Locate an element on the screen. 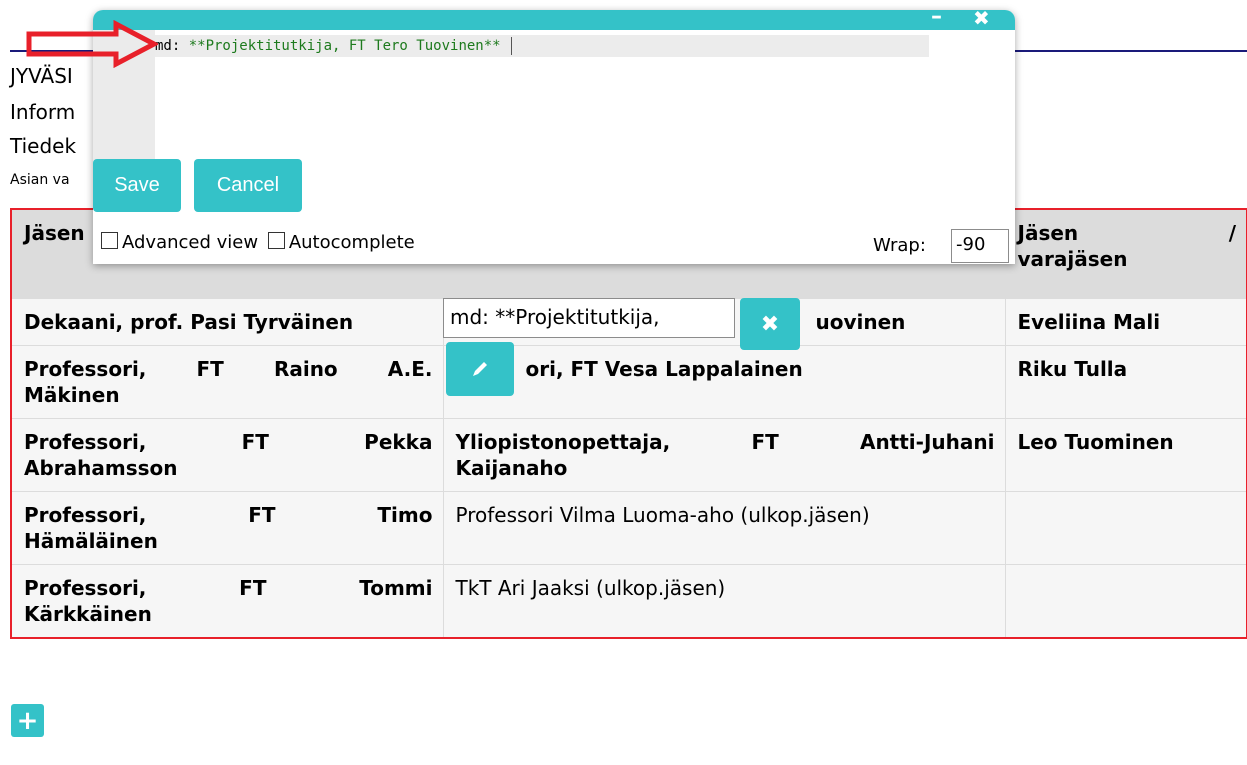  editor-options: Advanced view Autocomplete is located at coordinates (258, 242).